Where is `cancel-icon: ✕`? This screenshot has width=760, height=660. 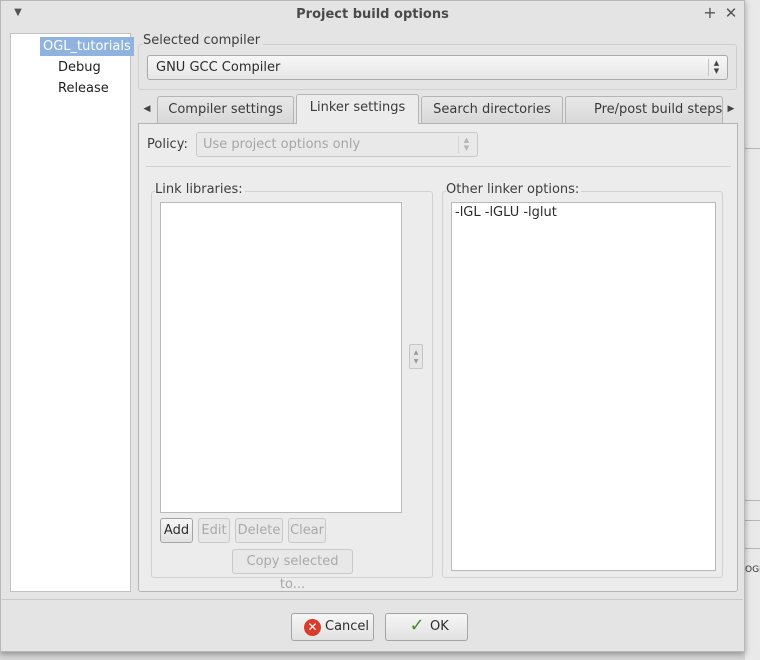
cancel-icon: ✕ is located at coordinates (312, 627).